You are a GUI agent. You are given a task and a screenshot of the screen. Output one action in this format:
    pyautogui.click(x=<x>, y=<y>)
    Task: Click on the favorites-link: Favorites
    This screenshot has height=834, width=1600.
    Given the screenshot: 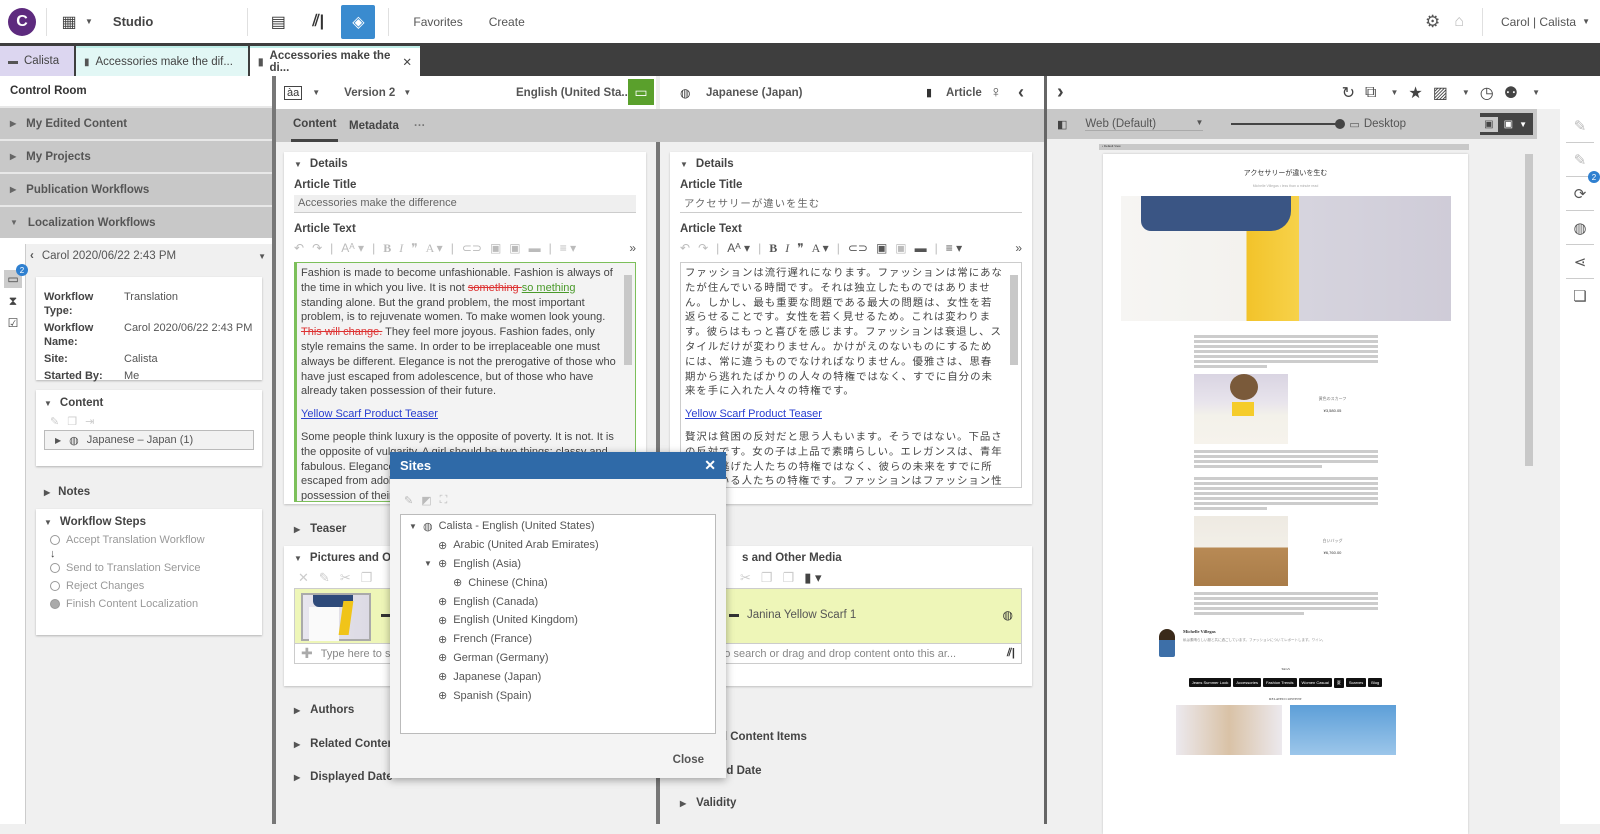 What is the action you would take?
    pyautogui.click(x=437, y=22)
    